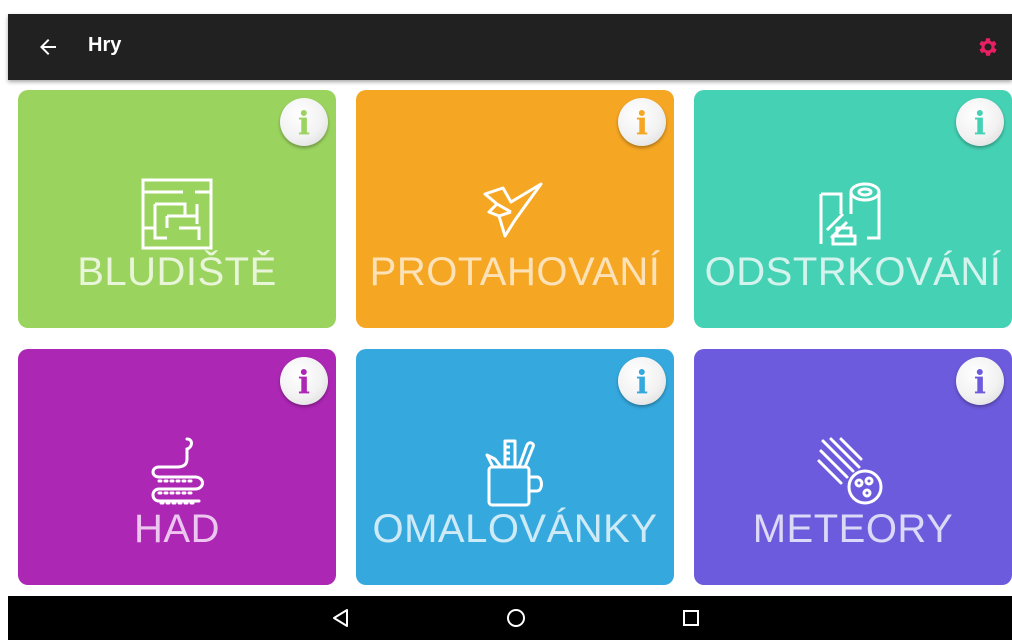 The width and height of the screenshot is (1012, 640). I want to click on tile-omalovanky: i OMALOVÁNKY, so click(515, 467).